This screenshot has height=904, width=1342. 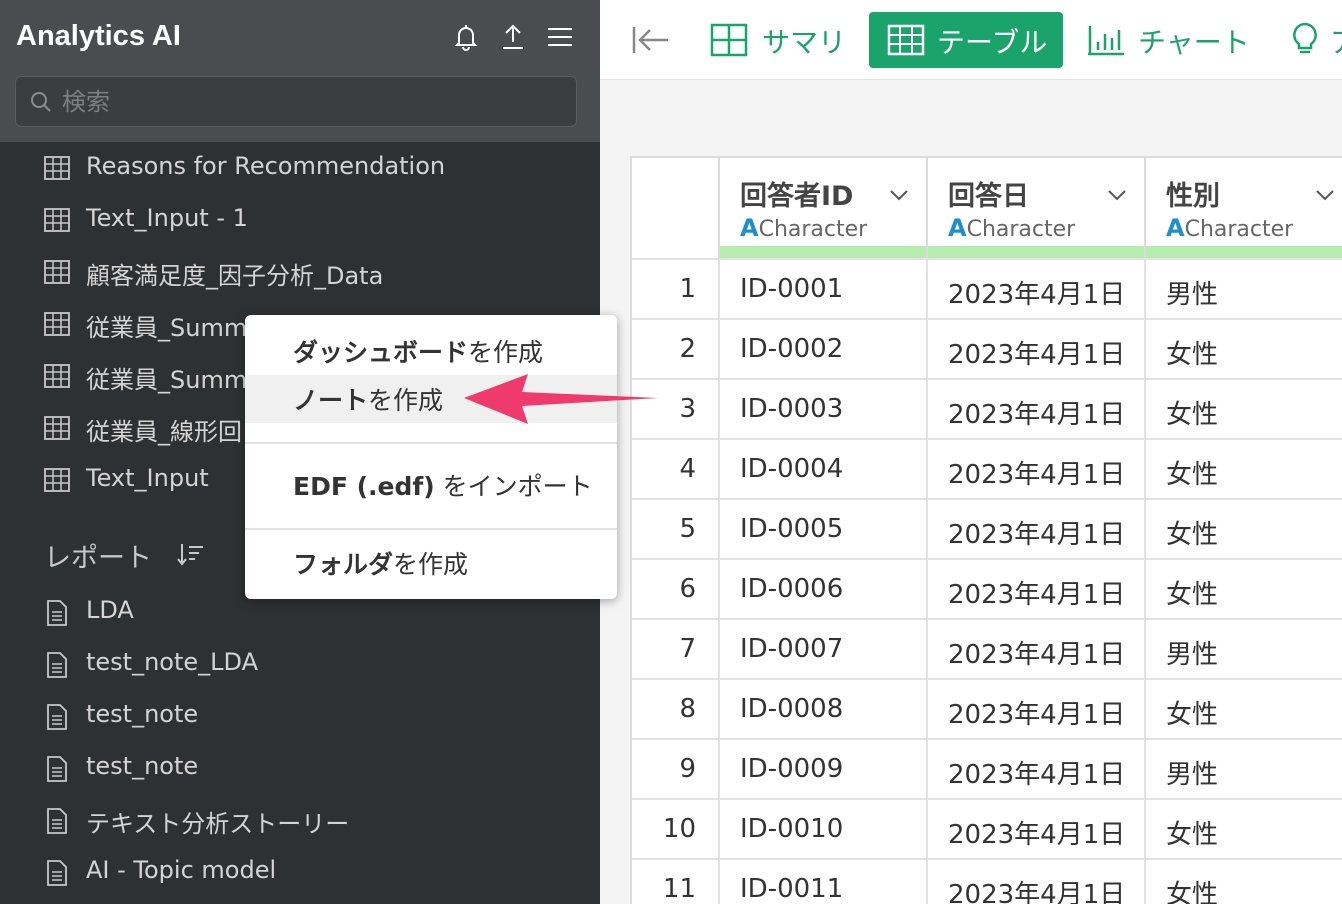 What do you see at coordinates (431, 399) in the screenshot?
I see `menu-item-create-note: ノートを作成` at bounding box center [431, 399].